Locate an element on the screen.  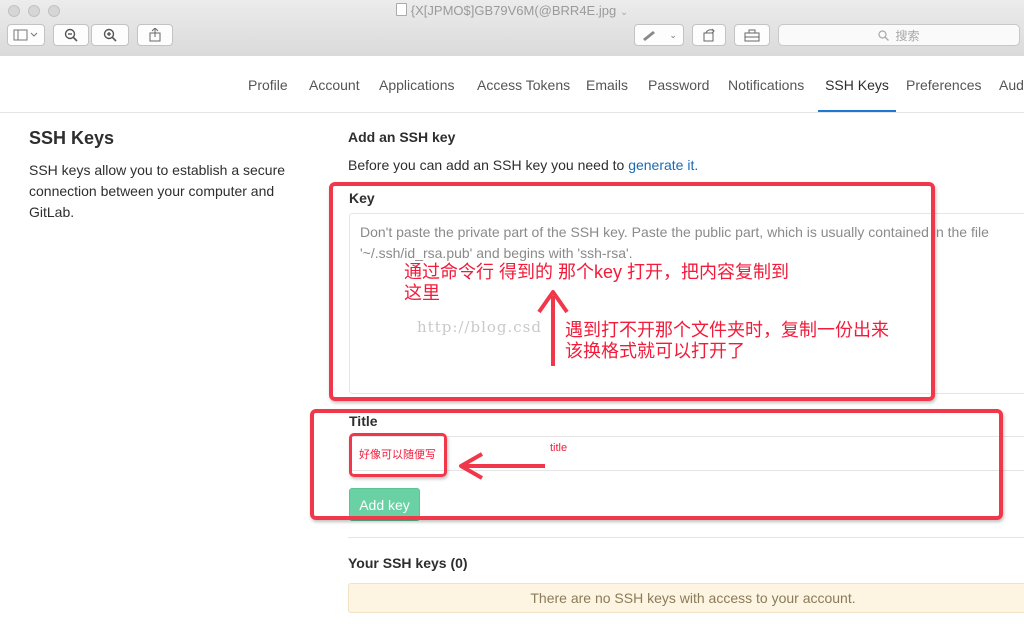
left-arrow-icon is located at coordinates (502, 466).